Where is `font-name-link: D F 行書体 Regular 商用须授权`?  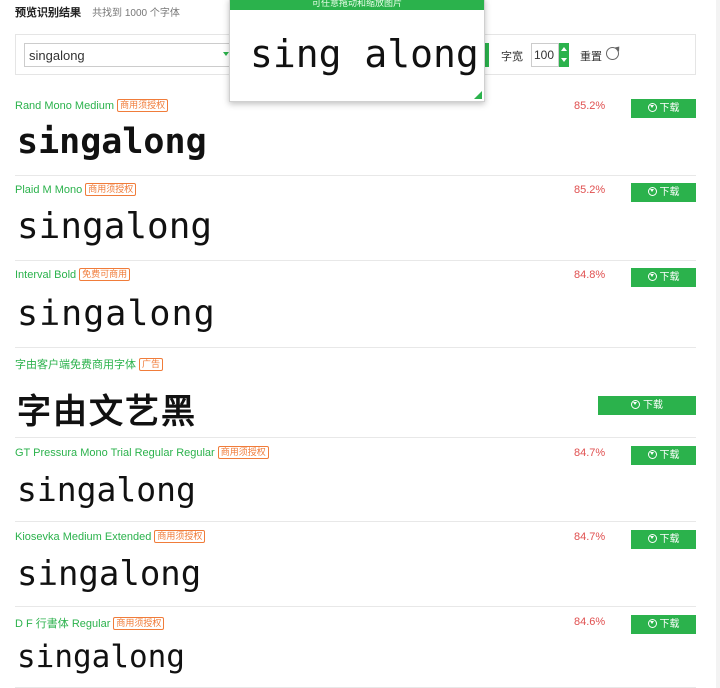
font-name-link: D F 行書体 Regular 商用须授权 is located at coordinates (90, 623).